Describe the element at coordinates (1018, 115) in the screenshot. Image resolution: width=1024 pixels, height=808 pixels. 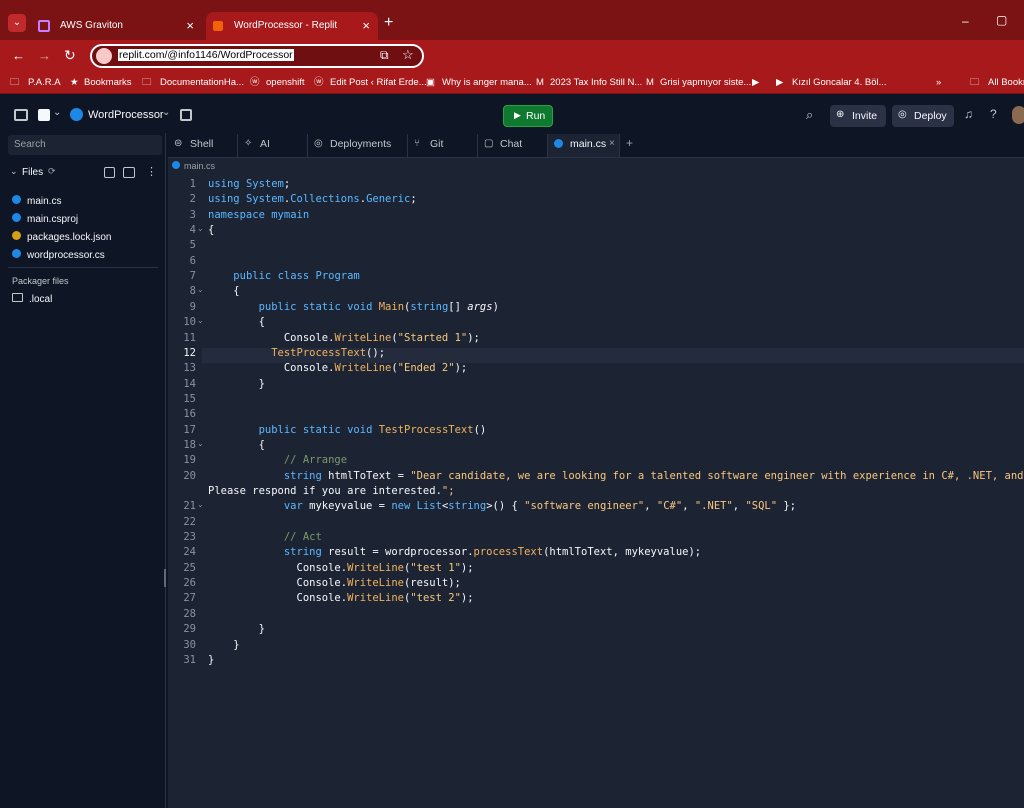
I see `user-avatar` at that location.